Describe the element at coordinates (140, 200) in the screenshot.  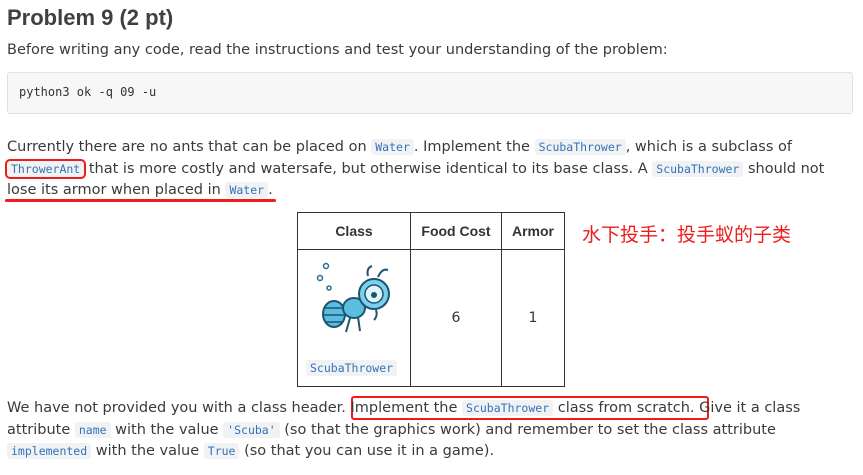
I see `red-underline-annotation` at that location.